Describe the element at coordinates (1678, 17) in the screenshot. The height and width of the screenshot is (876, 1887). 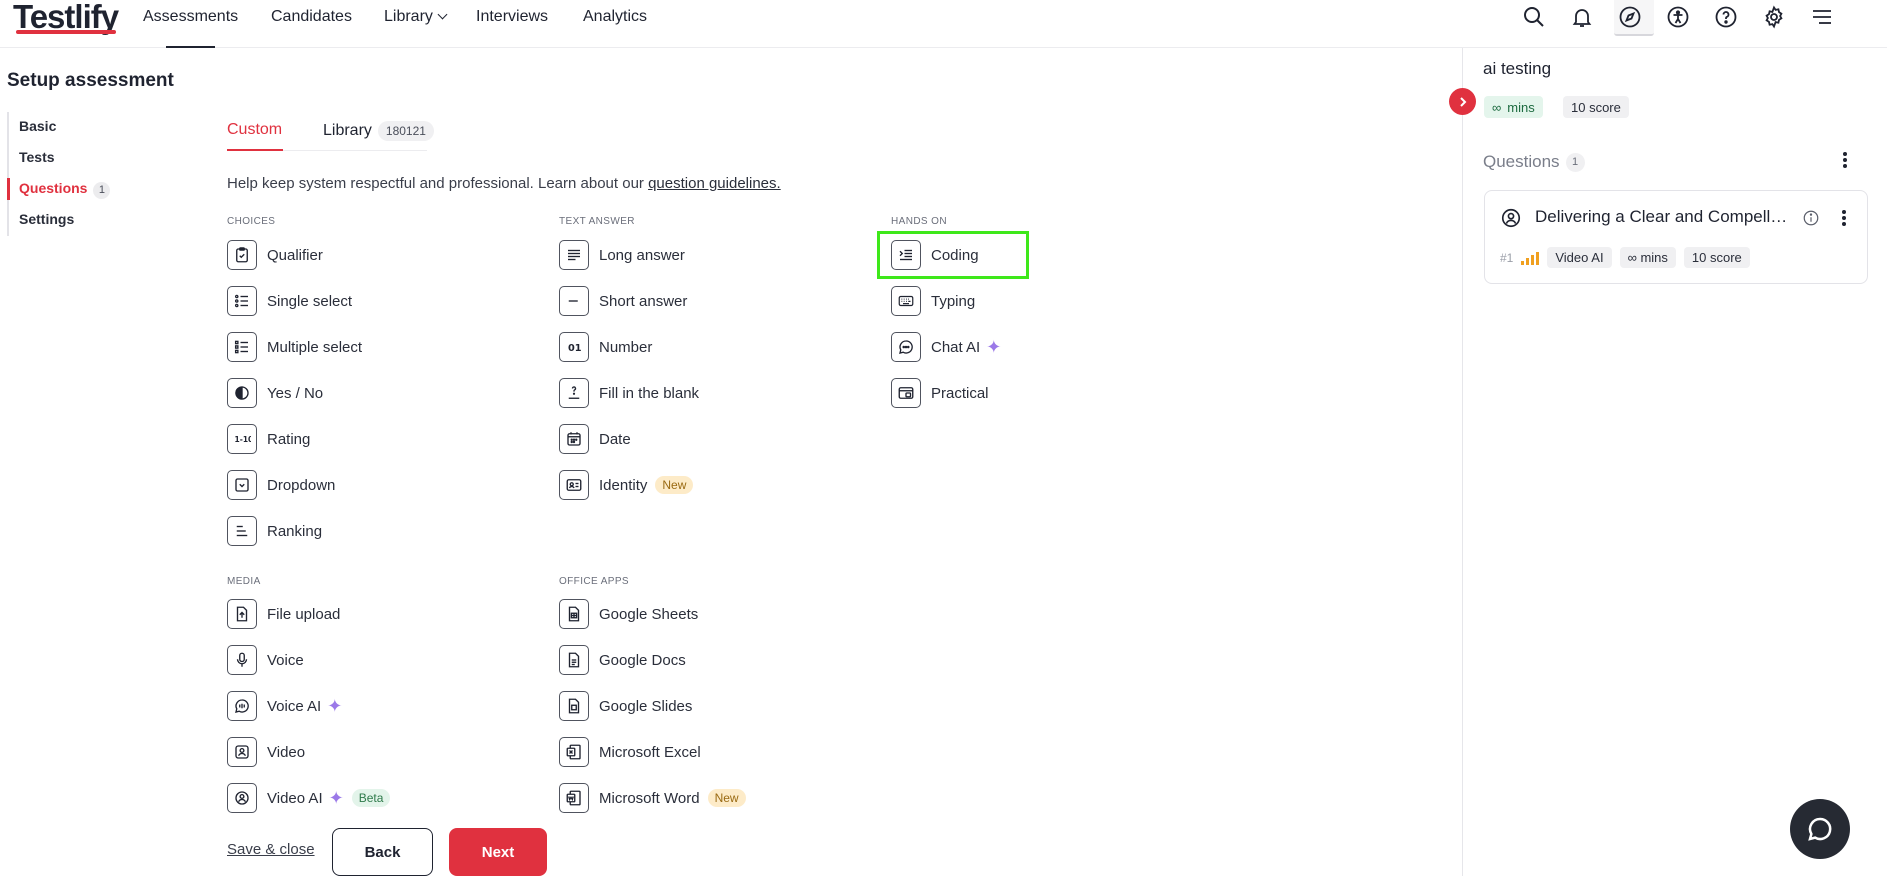
I see `accessibility-icon` at that location.